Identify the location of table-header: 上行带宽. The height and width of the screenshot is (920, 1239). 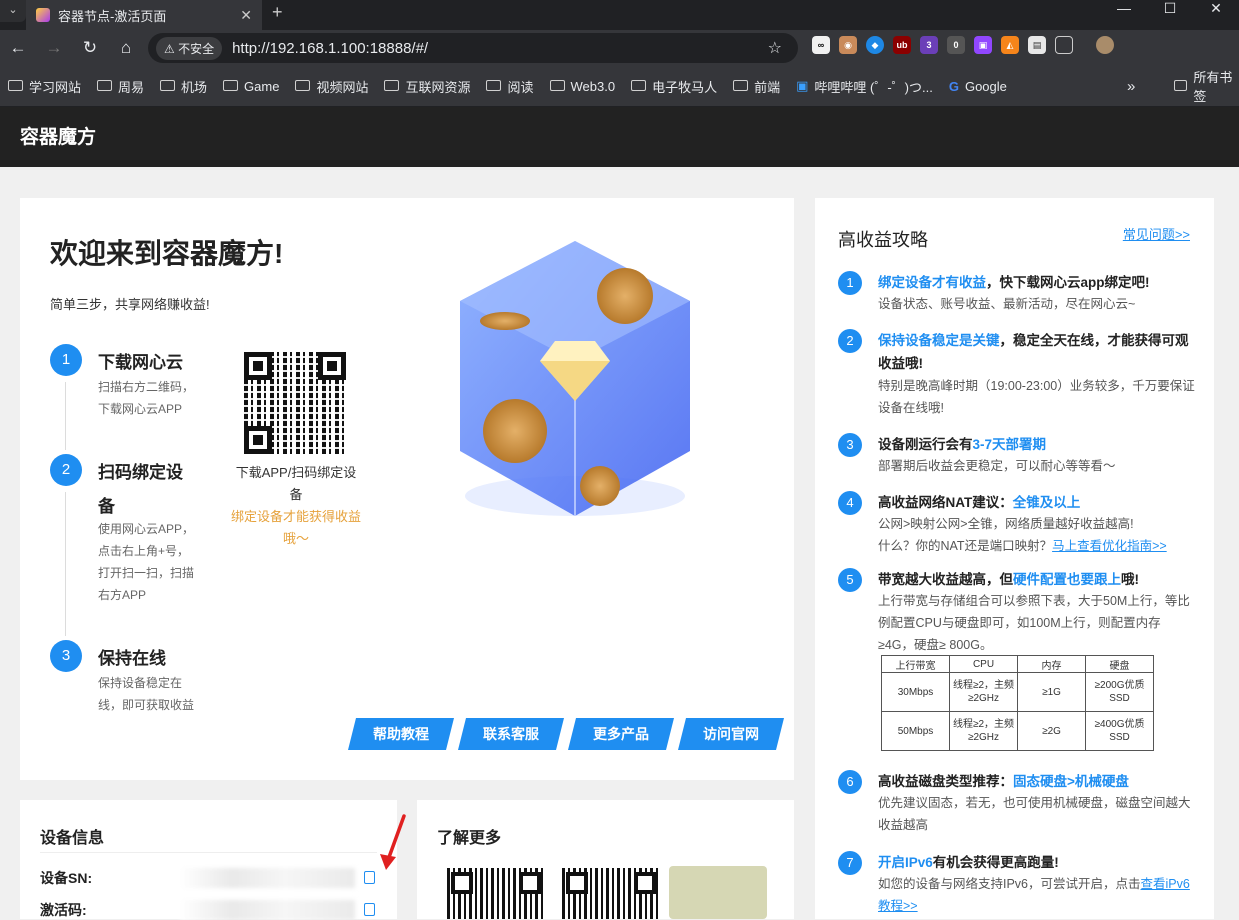
(915, 664).